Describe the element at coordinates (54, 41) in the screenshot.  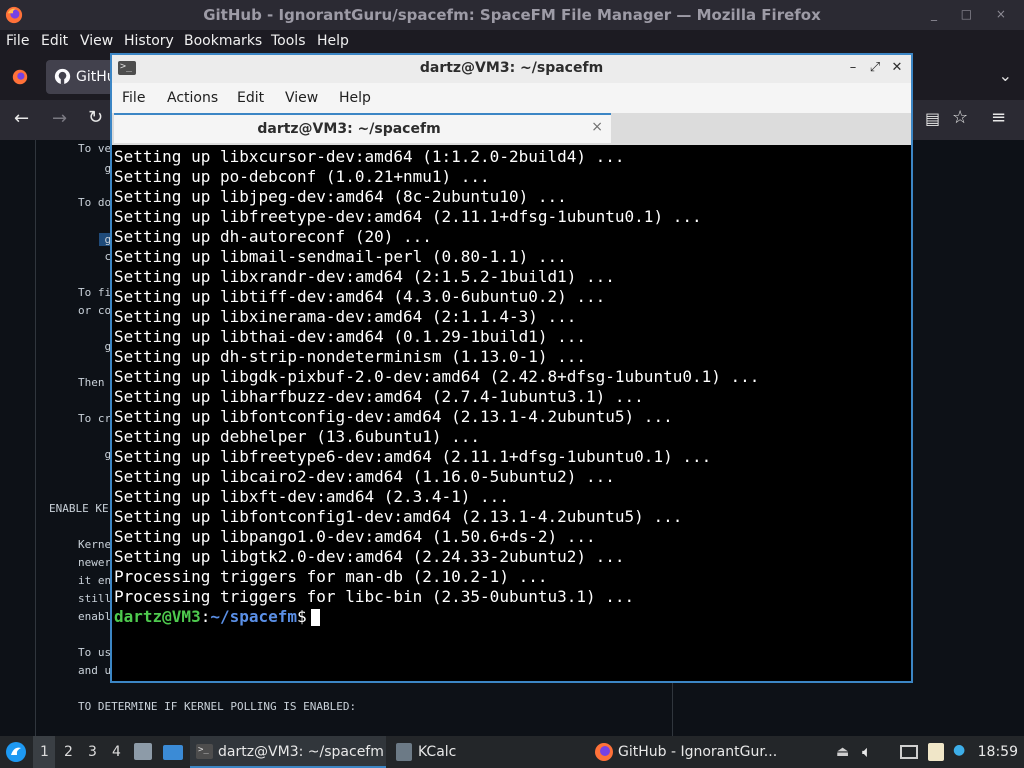
I see `firefox-menu-edit: Edit` at that location.